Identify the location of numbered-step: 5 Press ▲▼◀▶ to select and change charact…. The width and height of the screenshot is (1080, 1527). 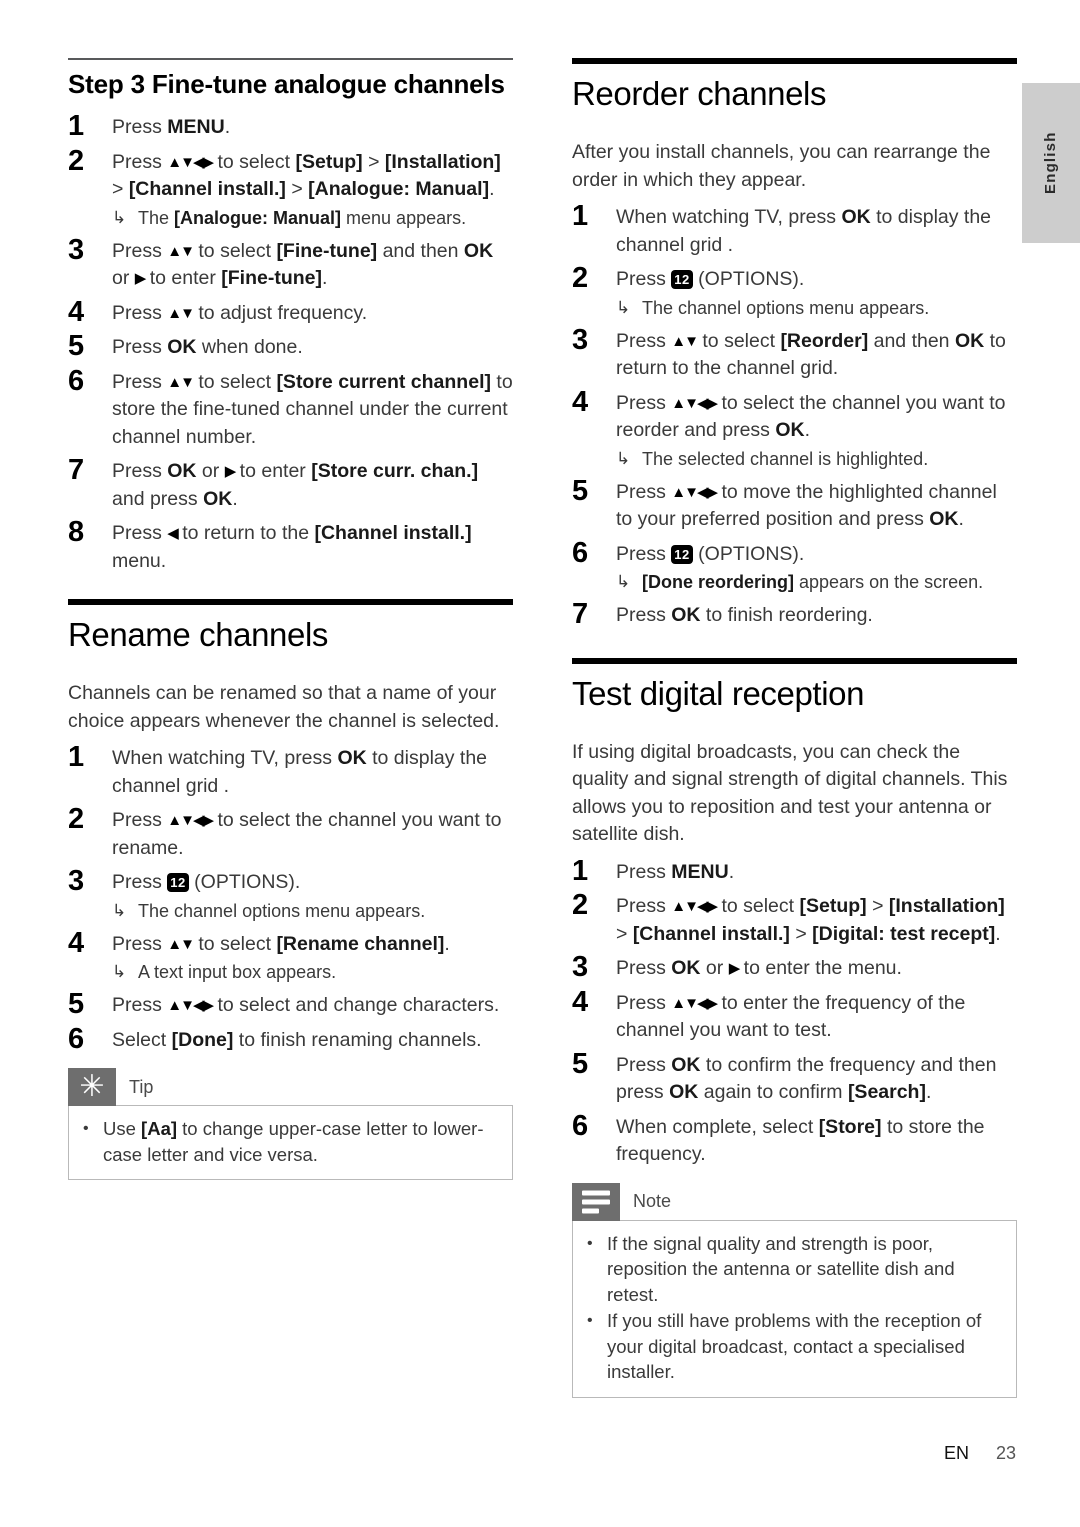
(290, 1004).